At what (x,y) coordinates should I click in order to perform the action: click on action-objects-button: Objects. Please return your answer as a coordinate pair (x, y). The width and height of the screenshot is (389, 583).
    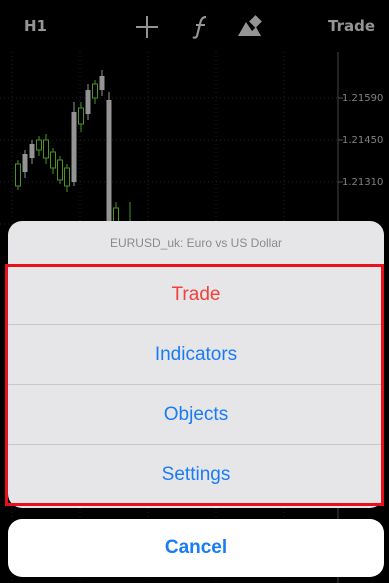
    Looking at the image, I should click on (196, 415).